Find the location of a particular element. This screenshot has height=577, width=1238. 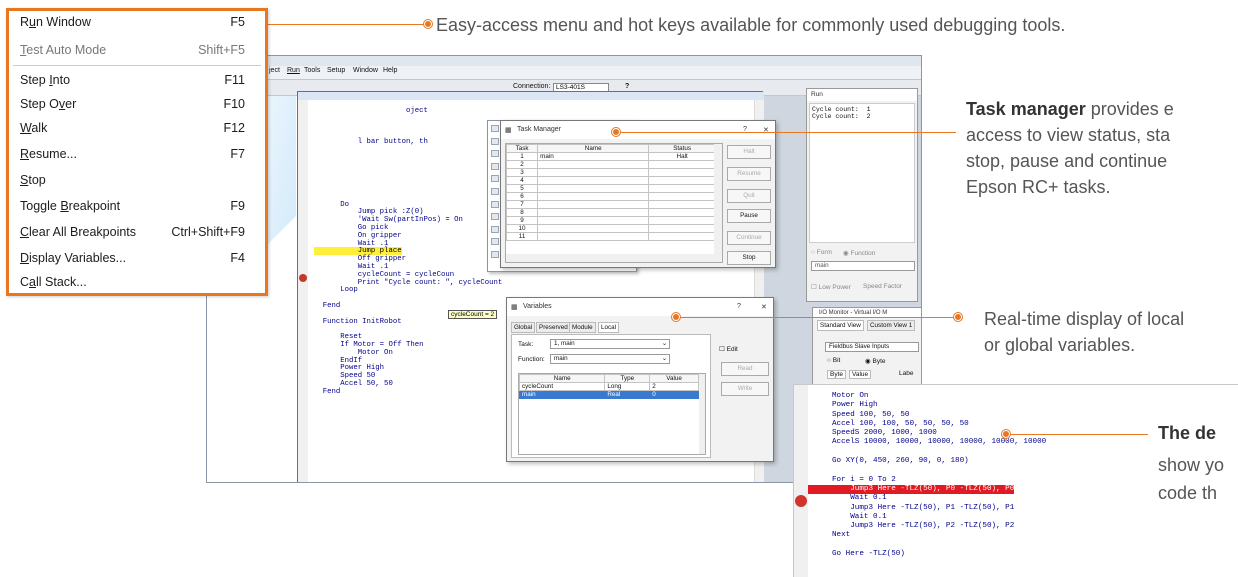

low-power-checkbox: ☐ Low Power is located at coordinates (831, 287).